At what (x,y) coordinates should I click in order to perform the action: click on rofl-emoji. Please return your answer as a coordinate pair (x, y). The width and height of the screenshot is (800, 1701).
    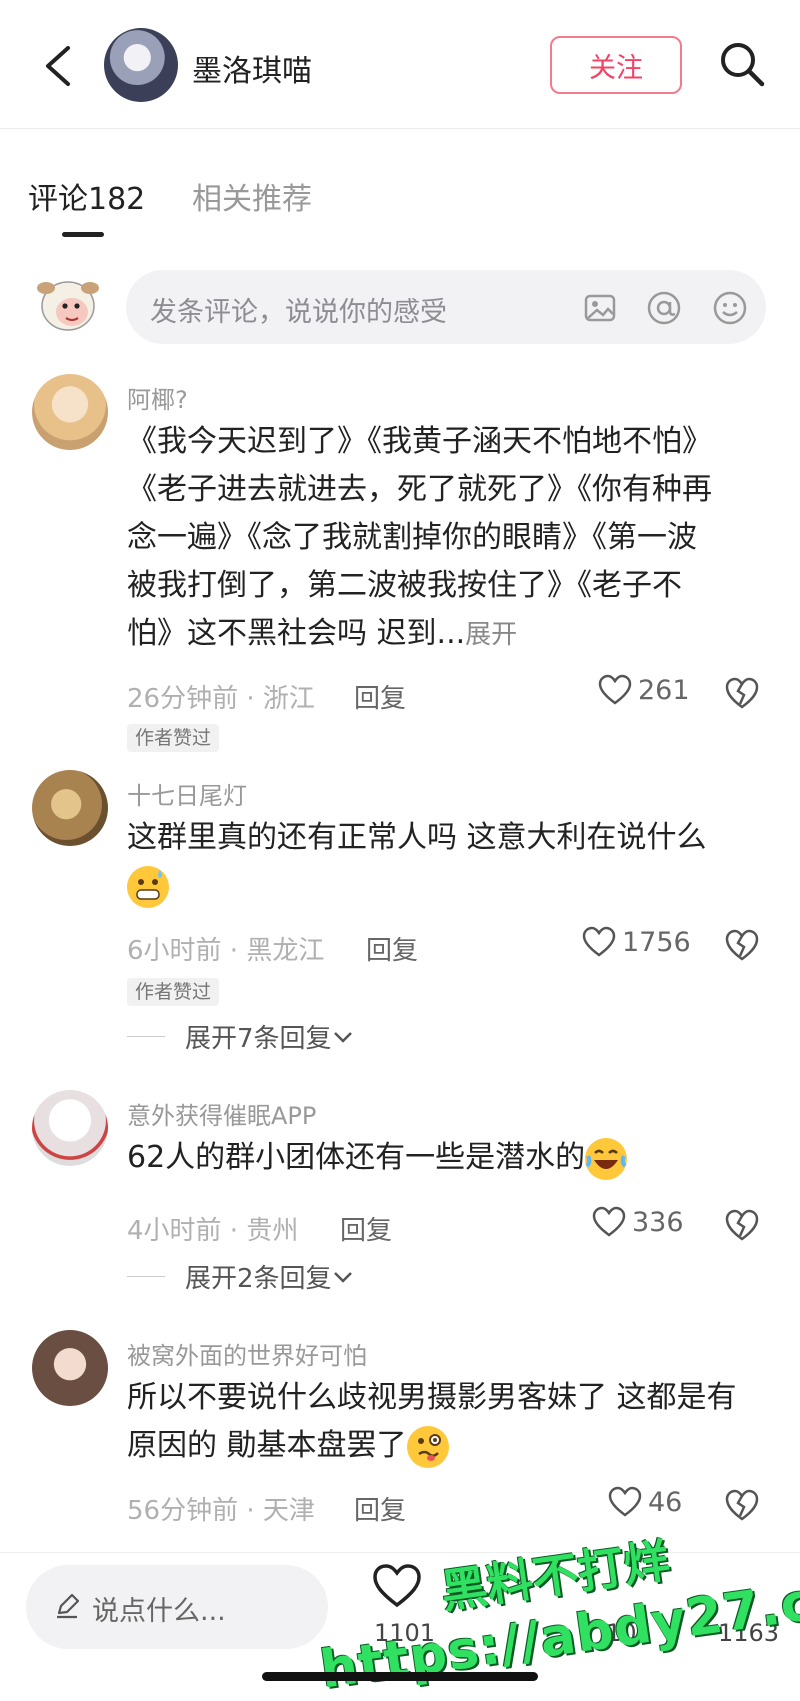
    Looking at the image, I should click on (606, 1158).